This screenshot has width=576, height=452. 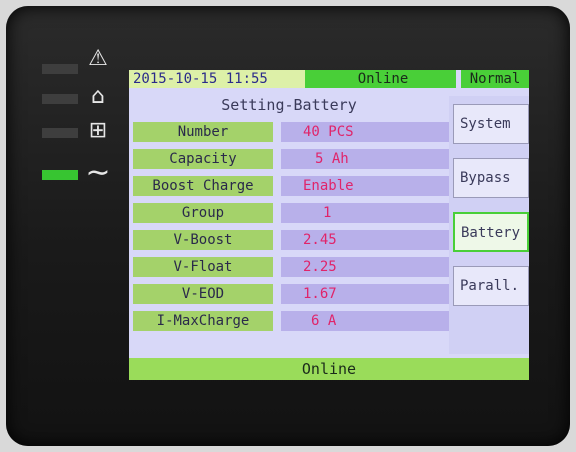 I want to click on ac-mains-icon: ∼, so click(x=98, y=172).